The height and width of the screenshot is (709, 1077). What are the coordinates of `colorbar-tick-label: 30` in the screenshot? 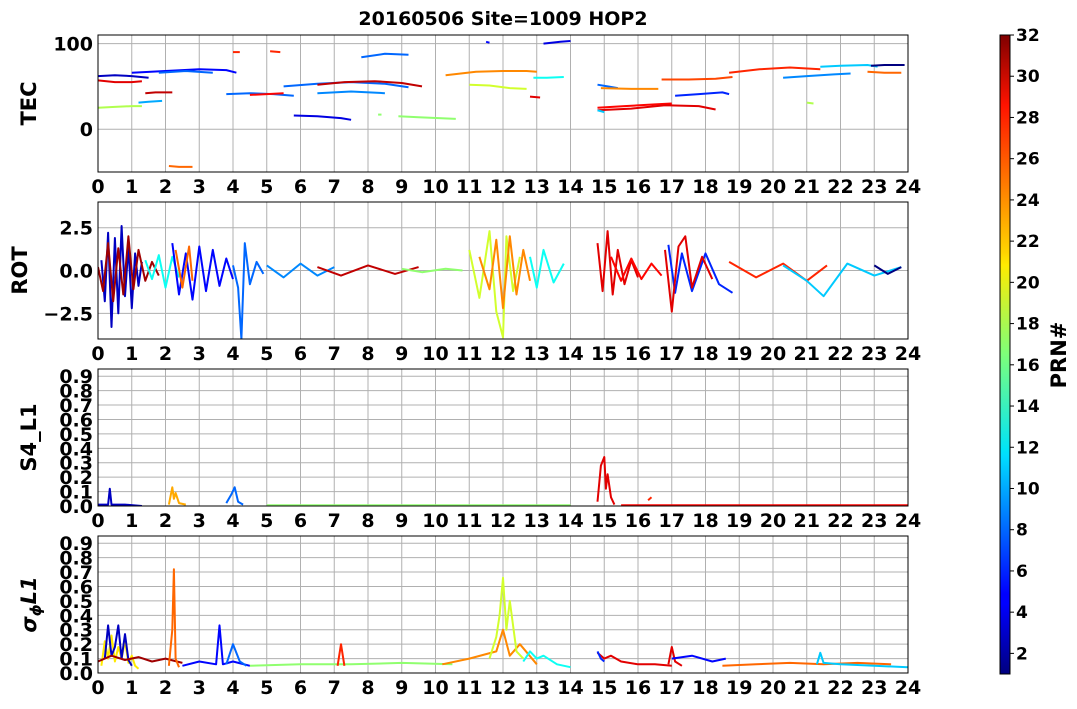 It's located at (1028, 77).